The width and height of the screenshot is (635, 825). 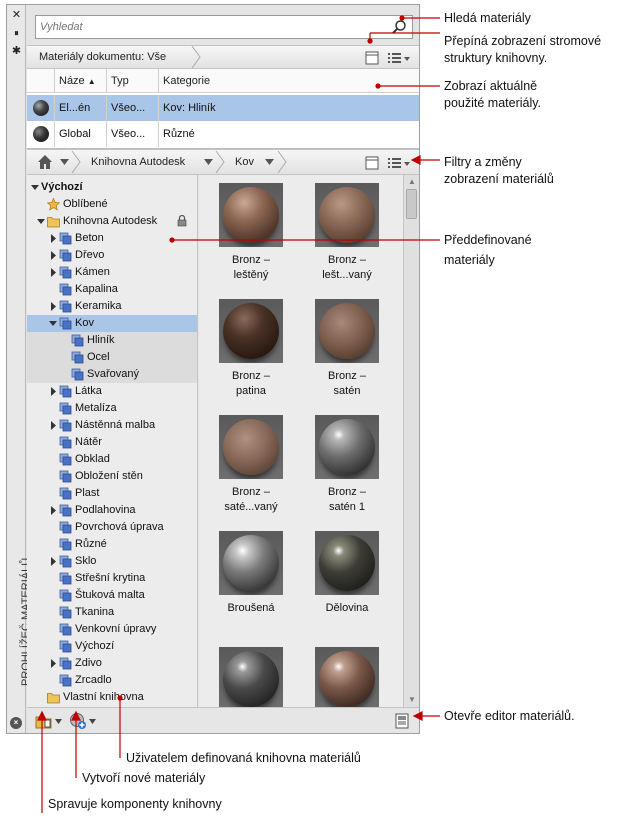 What do you see at coordinates (493, 103) in the screenshot?
I see `callout-current-line2: použité materiály.` at bounding box center [493, 103].